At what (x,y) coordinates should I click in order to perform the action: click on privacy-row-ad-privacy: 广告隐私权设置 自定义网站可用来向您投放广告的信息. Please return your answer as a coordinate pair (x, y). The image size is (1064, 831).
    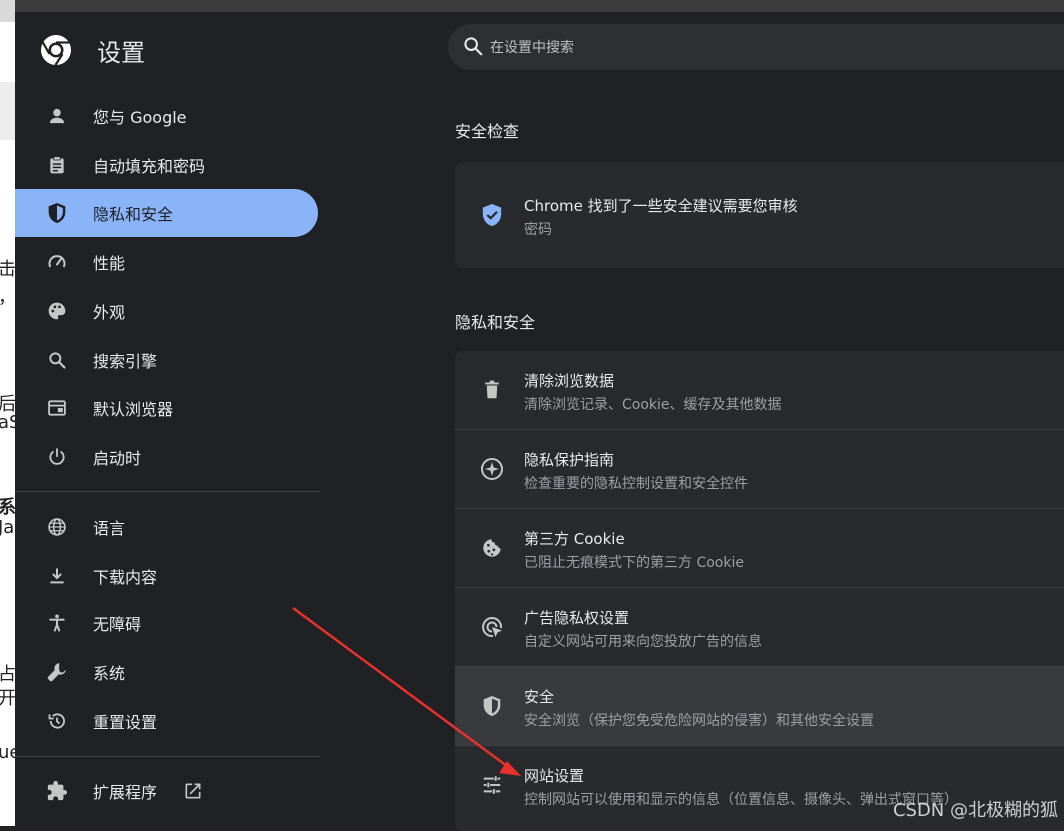
    Looking at the image, I should click on (759, 627).